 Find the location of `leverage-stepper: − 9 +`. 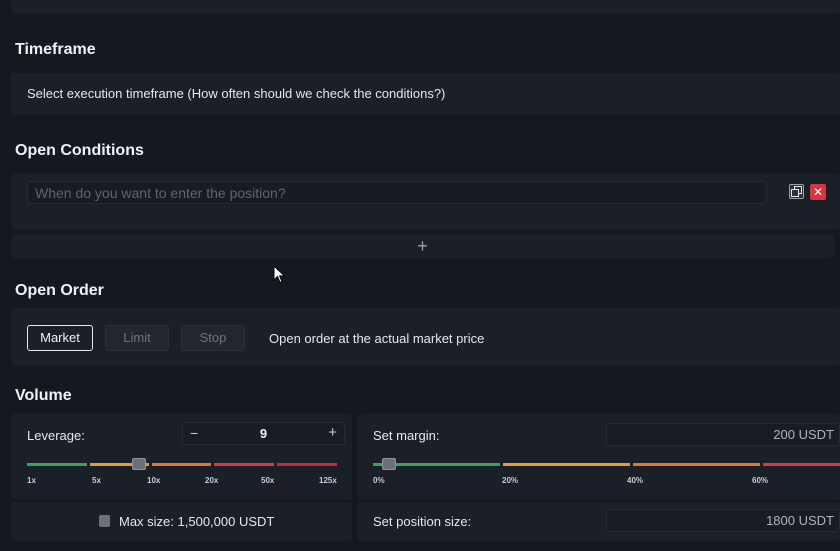

leverage-stepper: − 9 + is located at coordinates (263, 433).